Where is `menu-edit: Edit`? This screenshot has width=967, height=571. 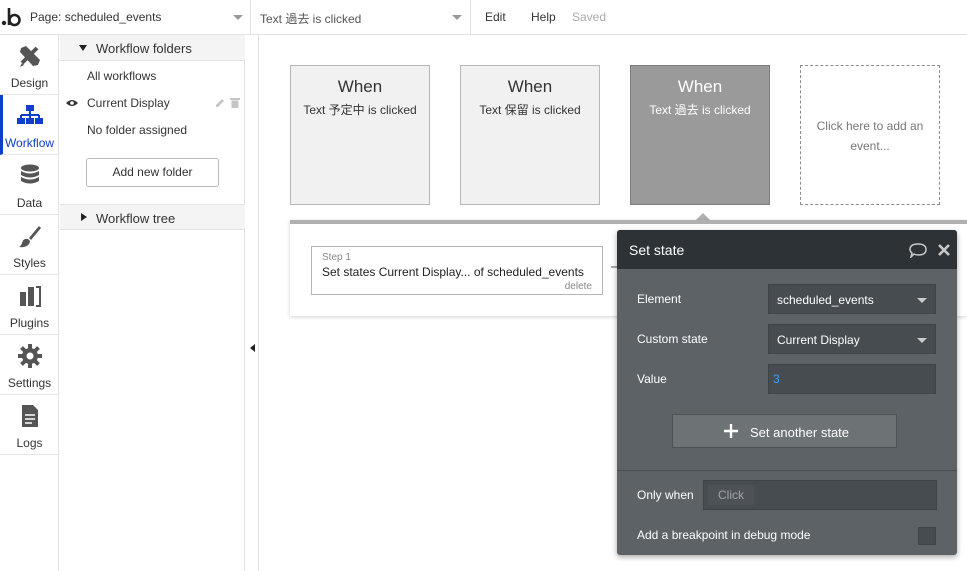
menu-edit: Edit is located at coordinates (495, 17).